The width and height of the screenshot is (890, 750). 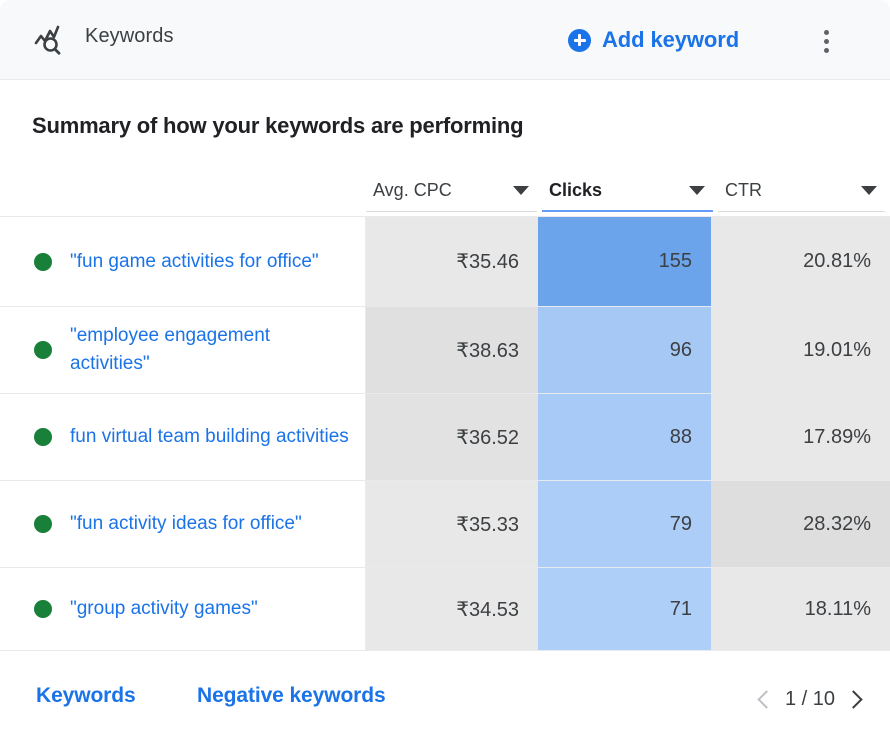 I want to click on chevron-left-icon, so click(x=765, y=699).